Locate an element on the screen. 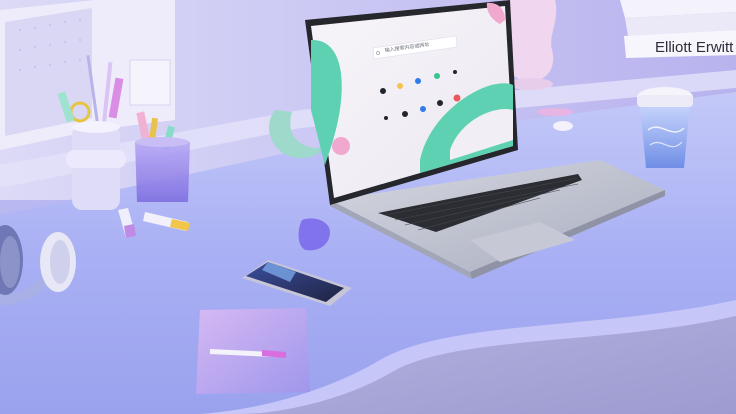  note-pad is located at coordinates (253, 351).